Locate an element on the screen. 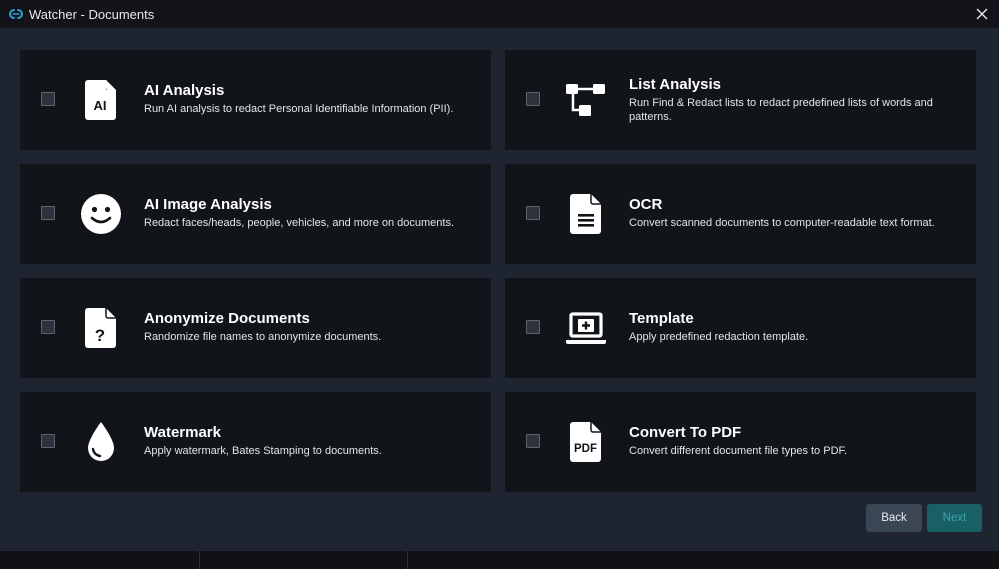 The height and width of the screenshot is (569, 999). watermark-title: Watermark is located at coordinates (182, 432).